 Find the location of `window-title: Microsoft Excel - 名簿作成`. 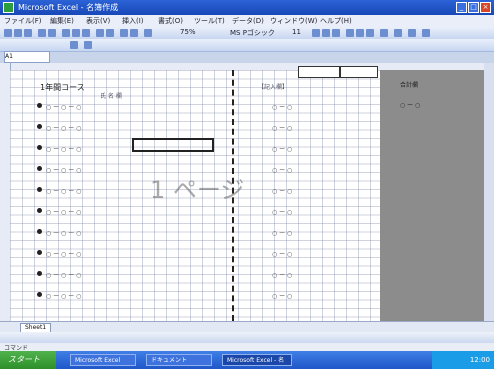

window-title: Microsoft Excel - 名簿作成 is located at coordinates (68, 7).